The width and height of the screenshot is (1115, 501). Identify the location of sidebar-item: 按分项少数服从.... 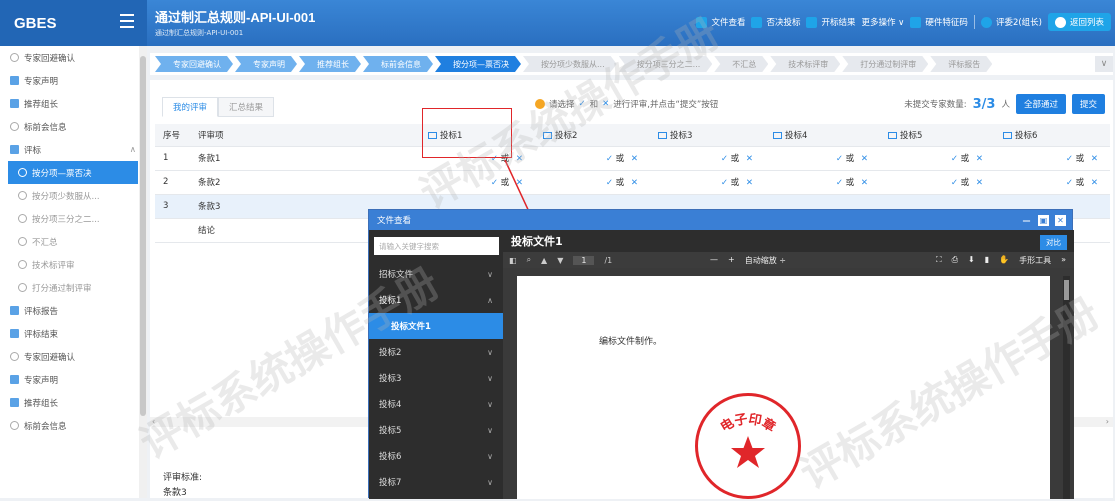
(73, 195).